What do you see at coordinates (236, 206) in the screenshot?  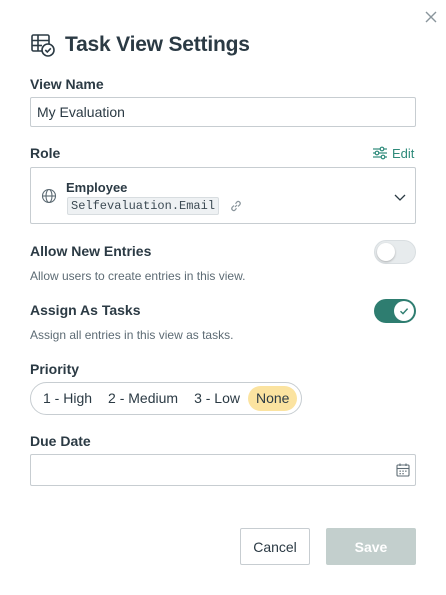 I see `link-icon` at bounding box center [236, 206].